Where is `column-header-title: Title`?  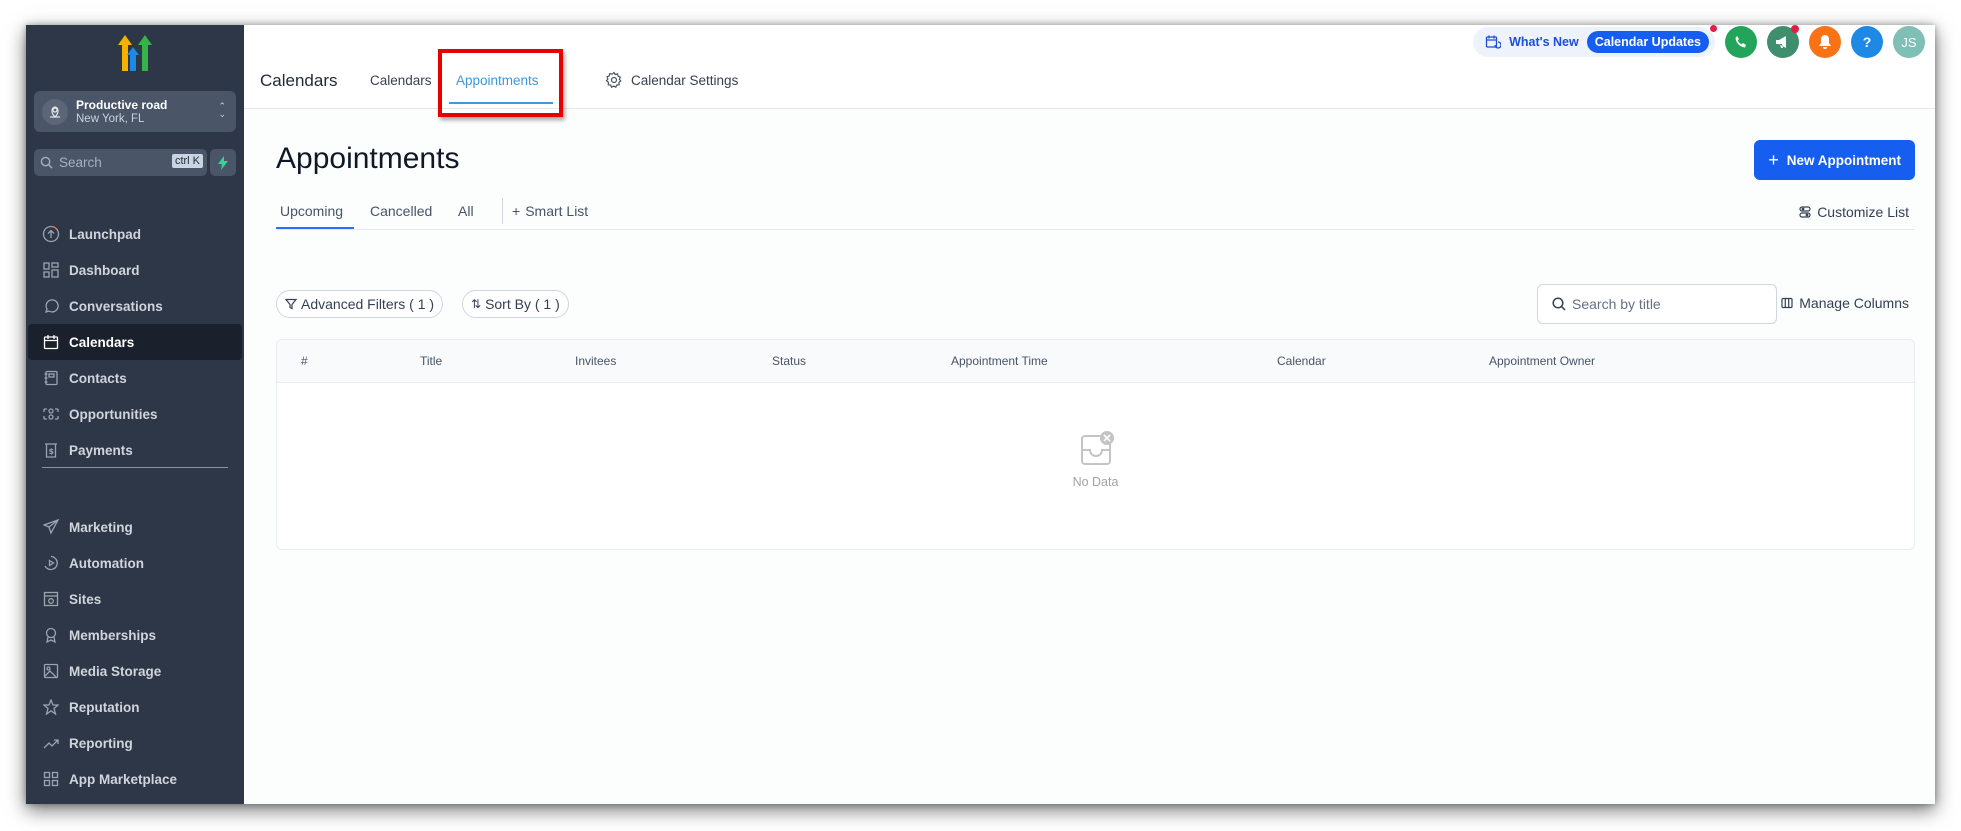
column-header-title: Title is located at coordinates (431, 361).